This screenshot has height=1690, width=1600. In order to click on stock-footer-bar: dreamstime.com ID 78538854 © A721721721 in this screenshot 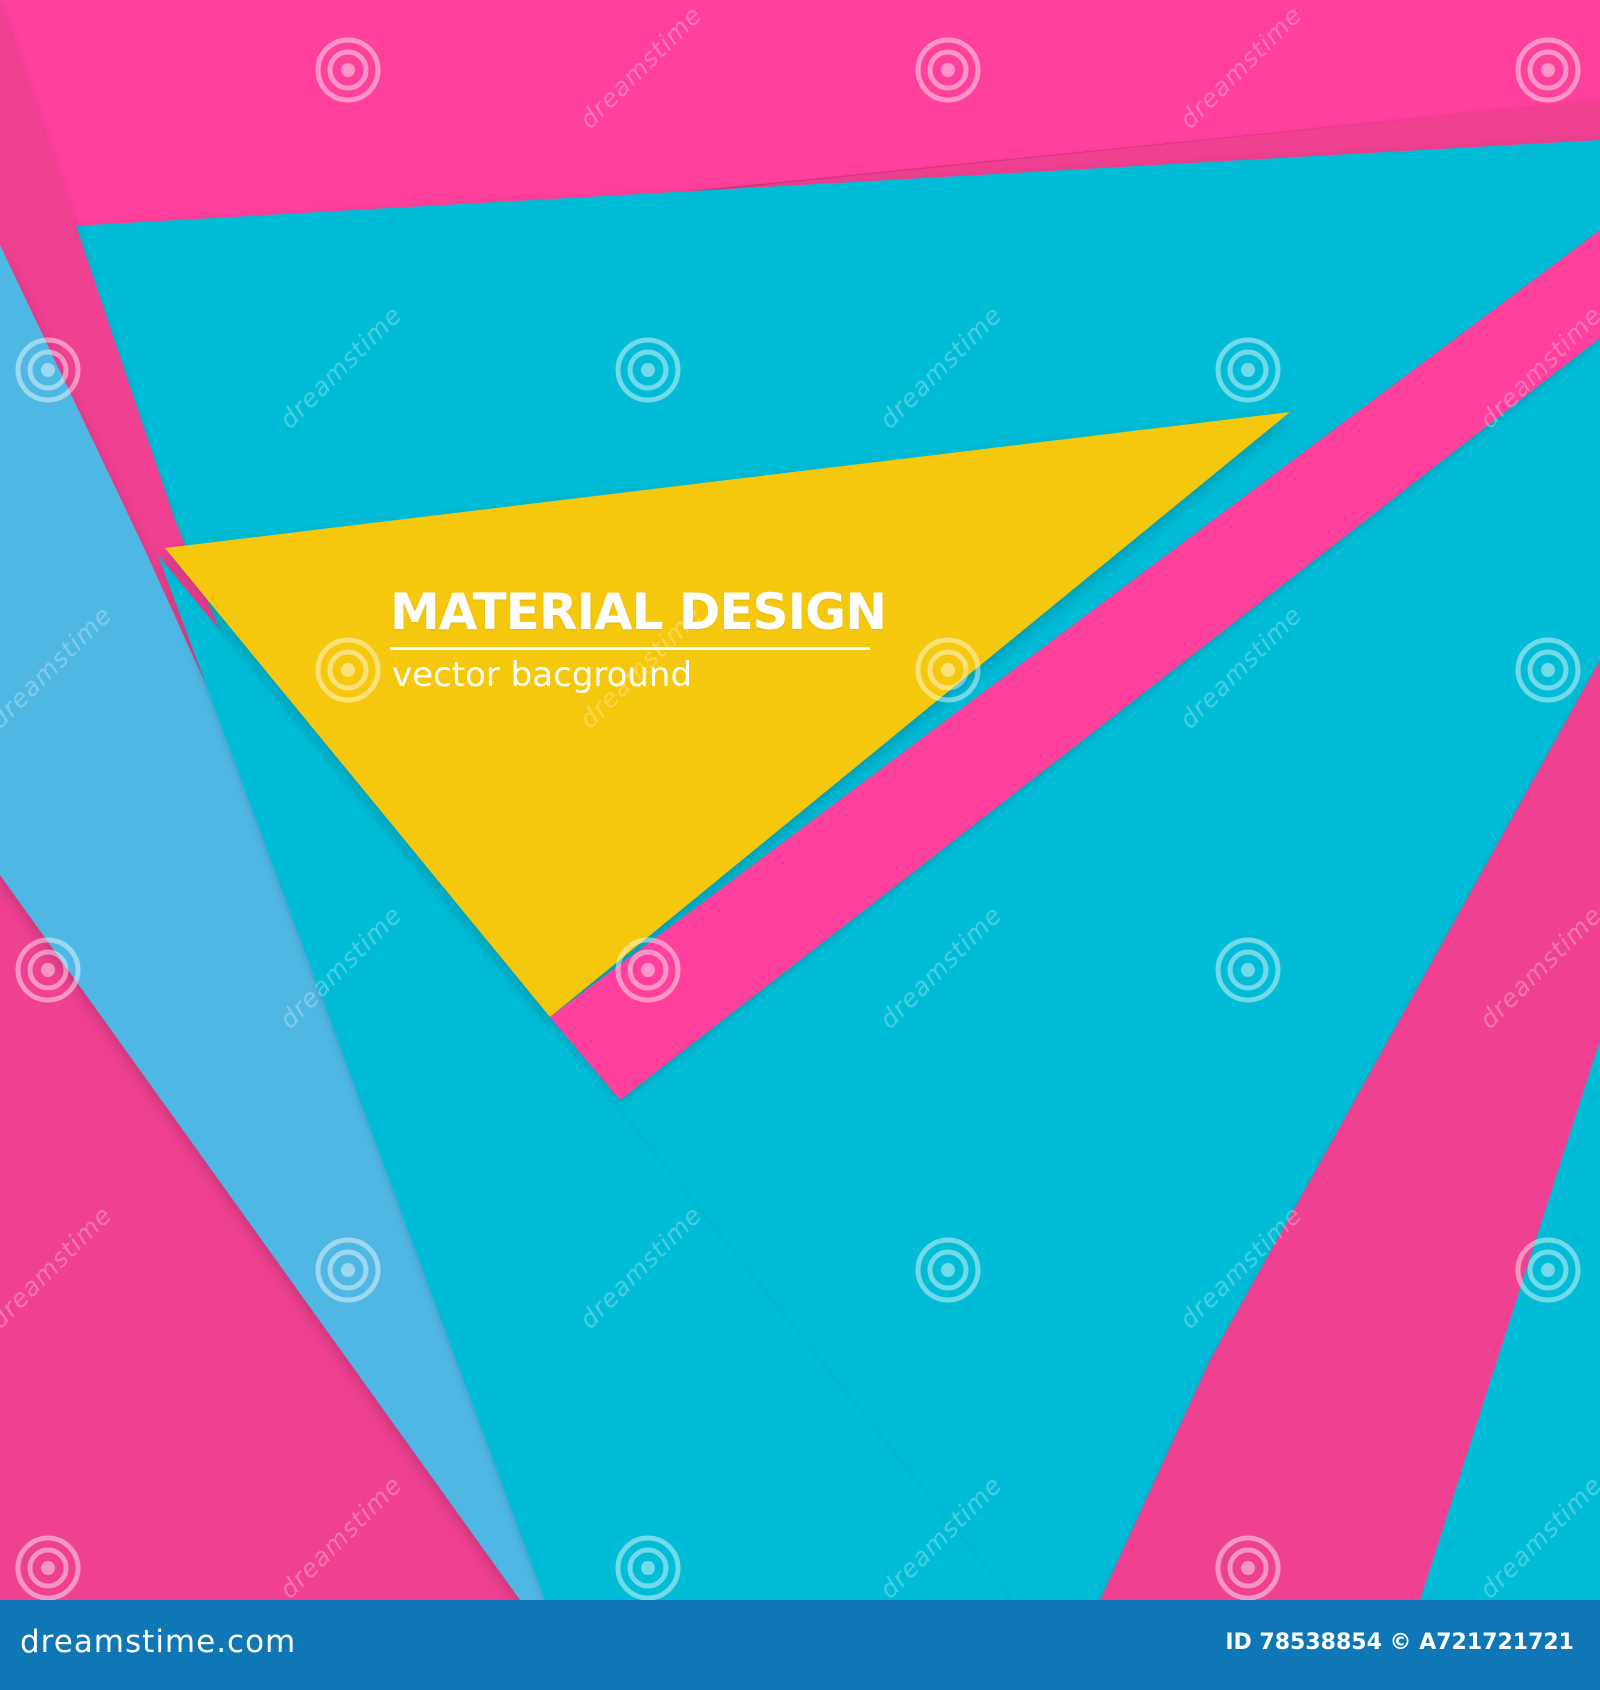, I will do `click(800, 1645)`.